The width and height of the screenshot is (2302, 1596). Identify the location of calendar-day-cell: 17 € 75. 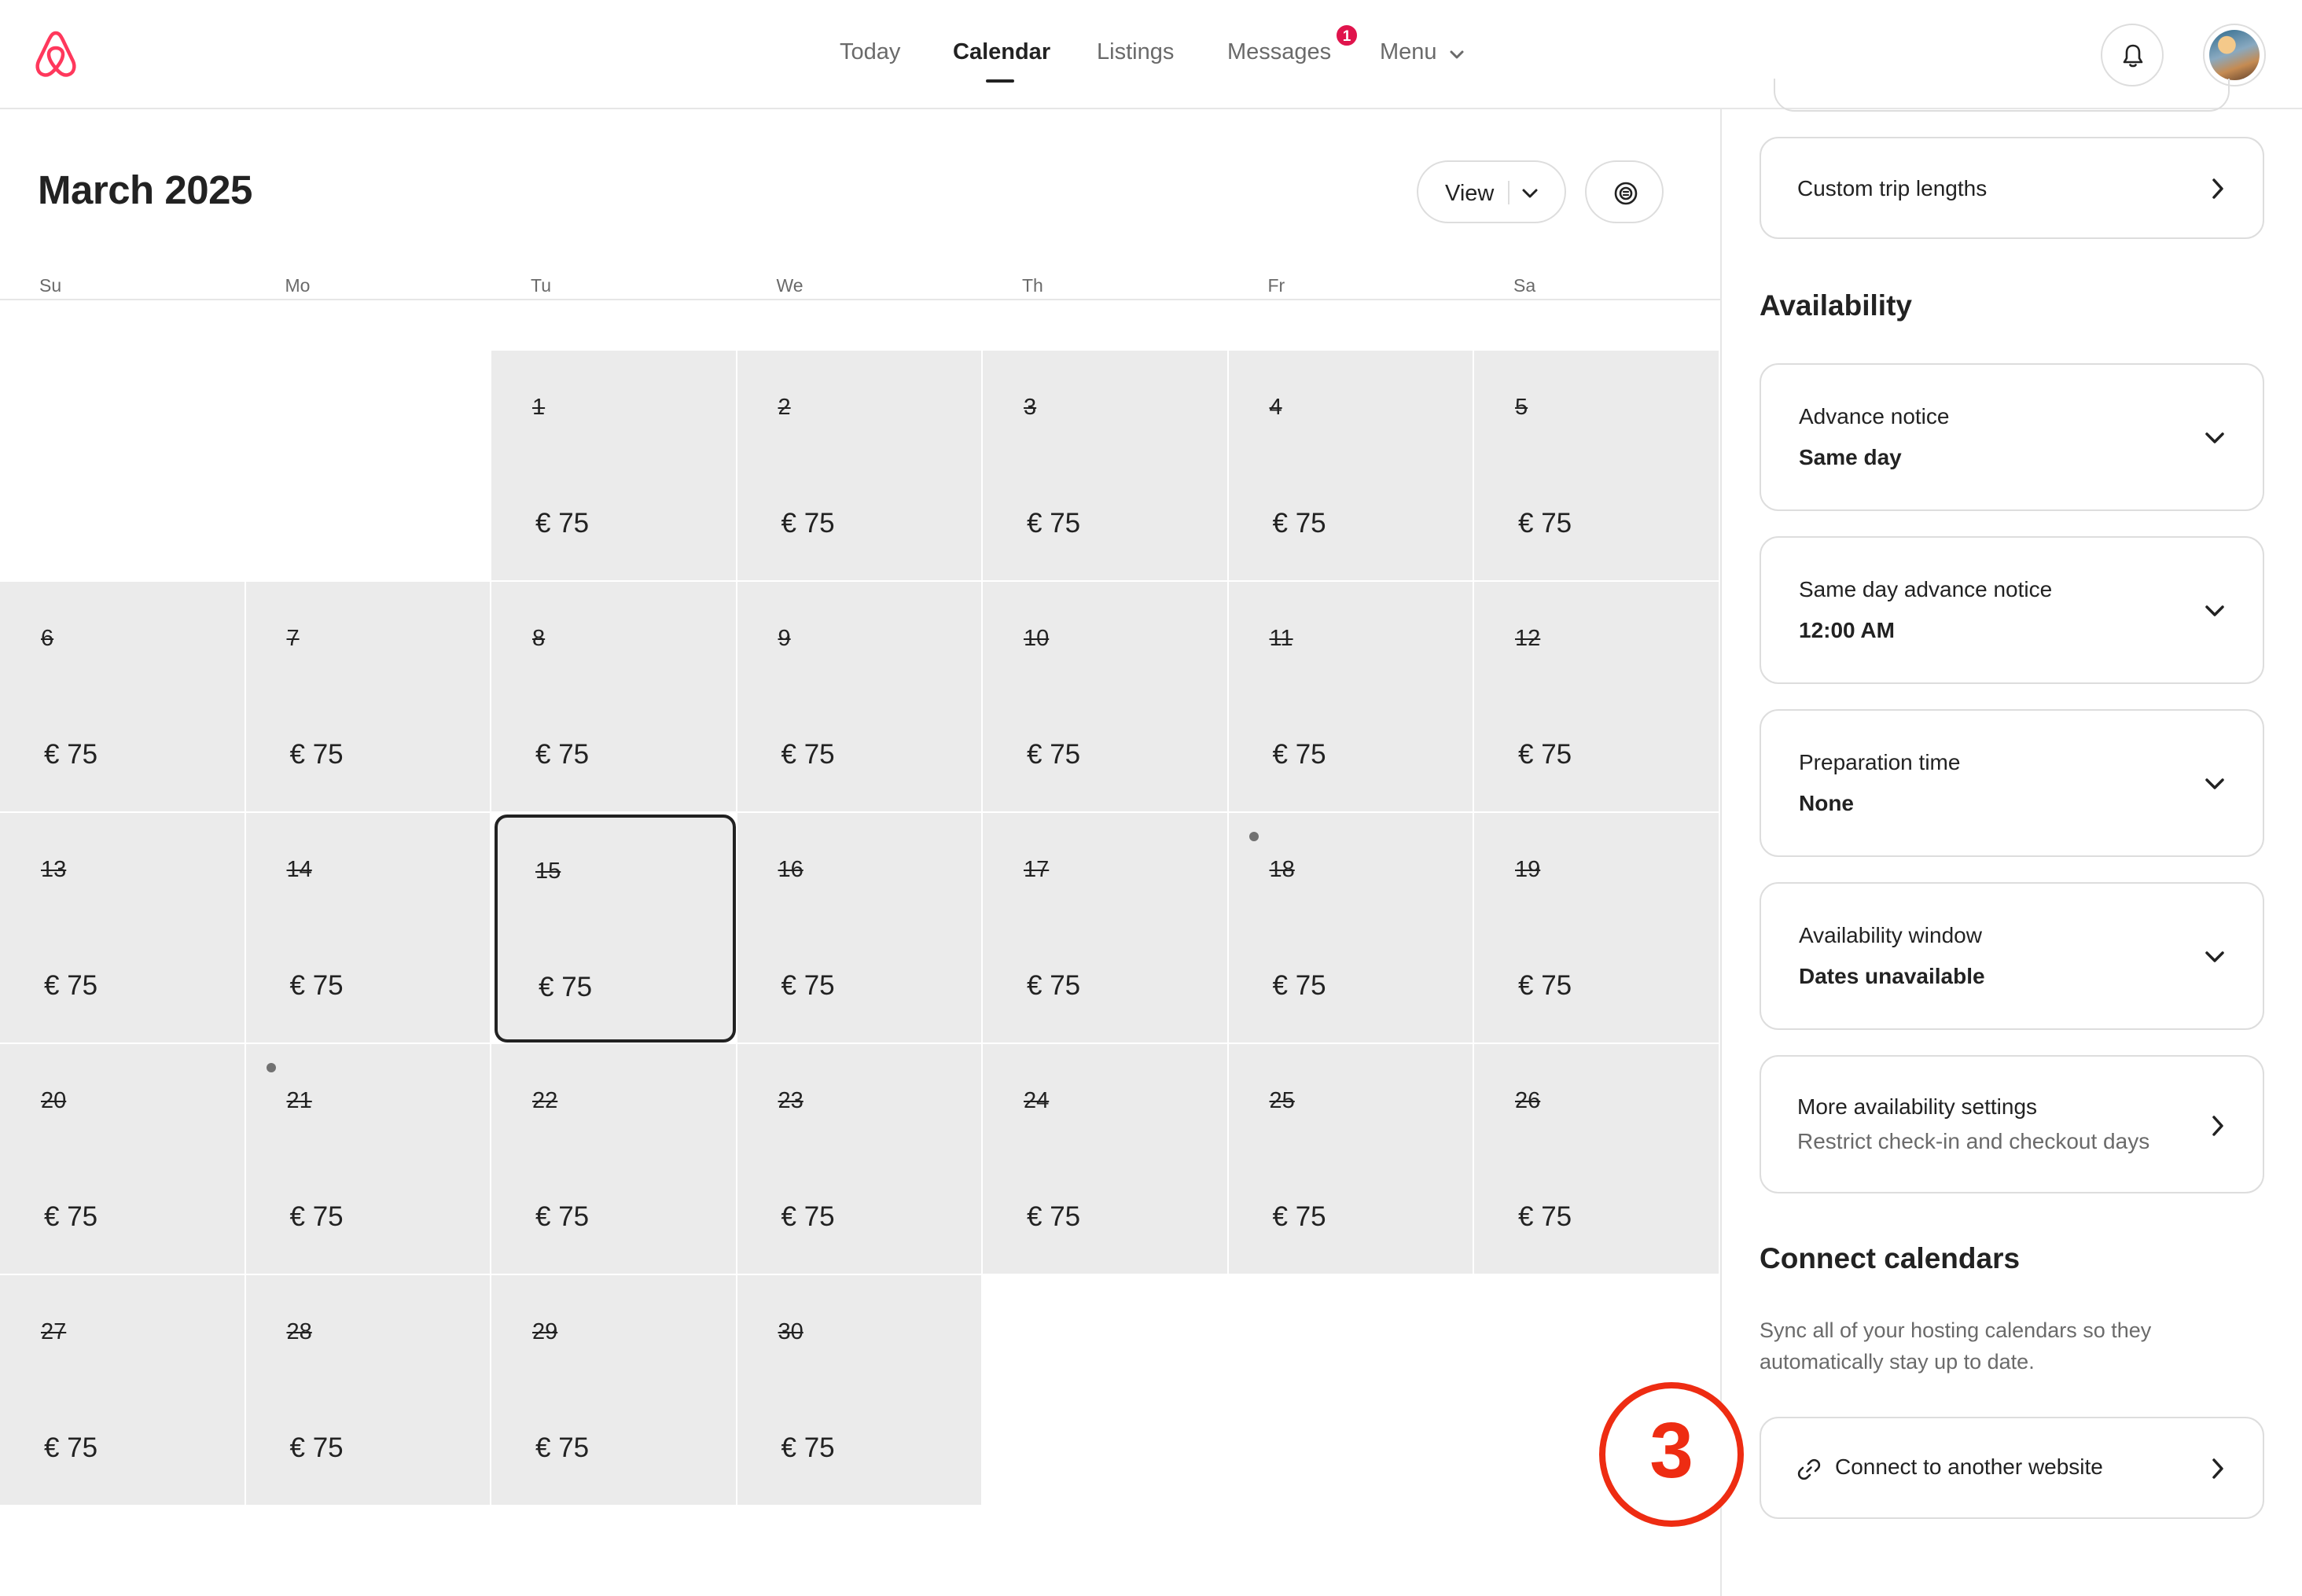
(1106, 928).